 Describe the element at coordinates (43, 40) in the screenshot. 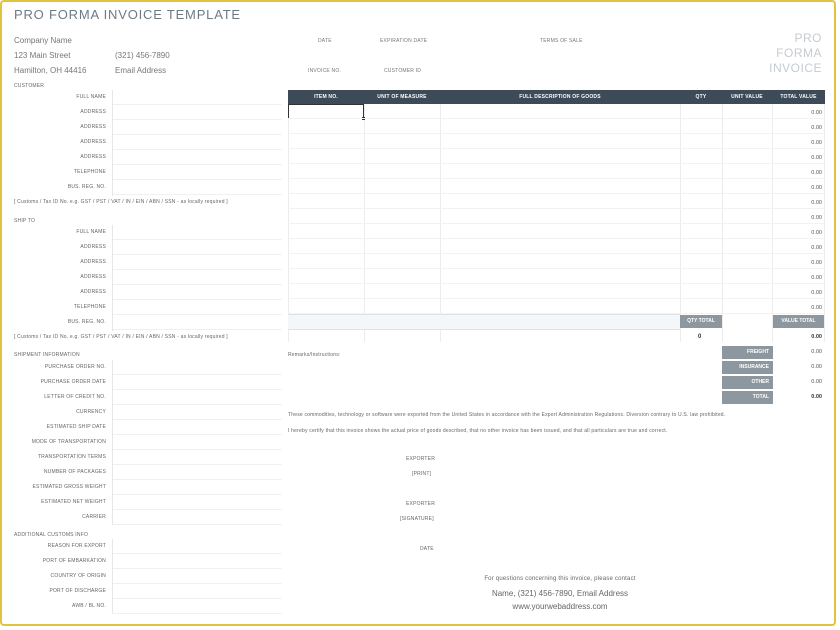

I see `company-name: Company Name` at that location.